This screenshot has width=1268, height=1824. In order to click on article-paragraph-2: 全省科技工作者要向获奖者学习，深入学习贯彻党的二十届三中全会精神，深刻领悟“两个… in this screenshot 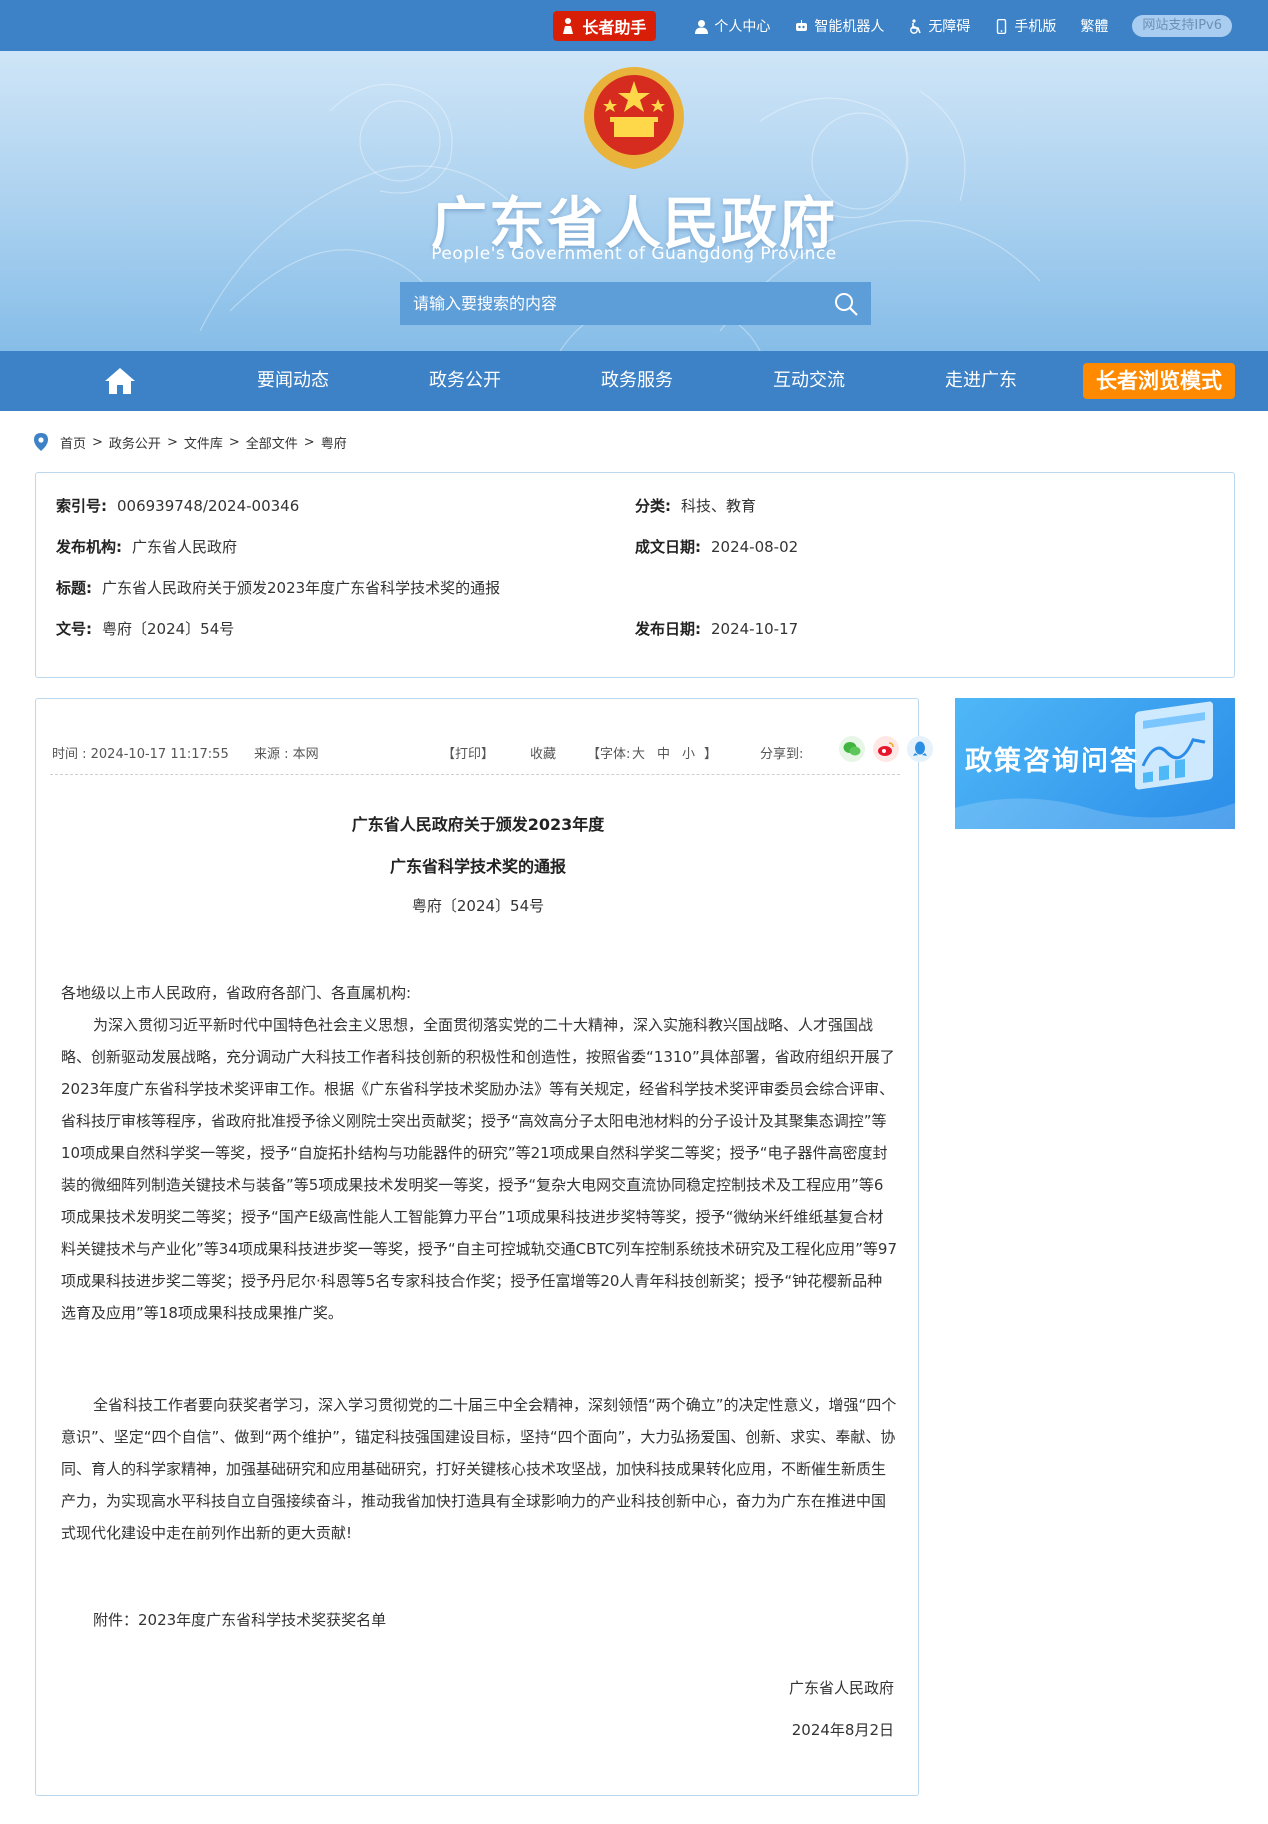, I will do `click(479, 1469)`.